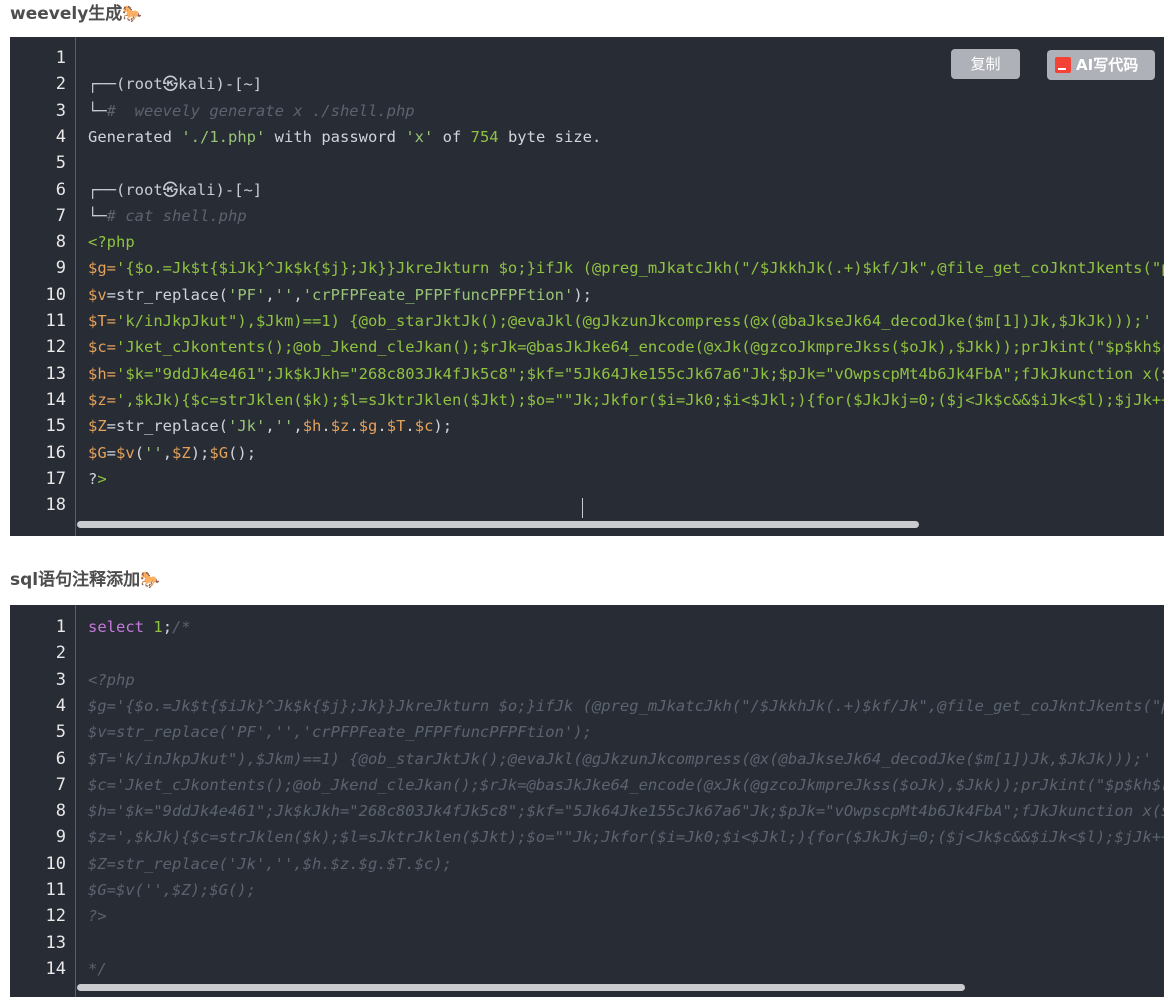 The height and width of the screenshot is (1005, 1175). Describe the element at coordinates (102, 268) in the screenshot. I see `code-token: $g=` at that location.